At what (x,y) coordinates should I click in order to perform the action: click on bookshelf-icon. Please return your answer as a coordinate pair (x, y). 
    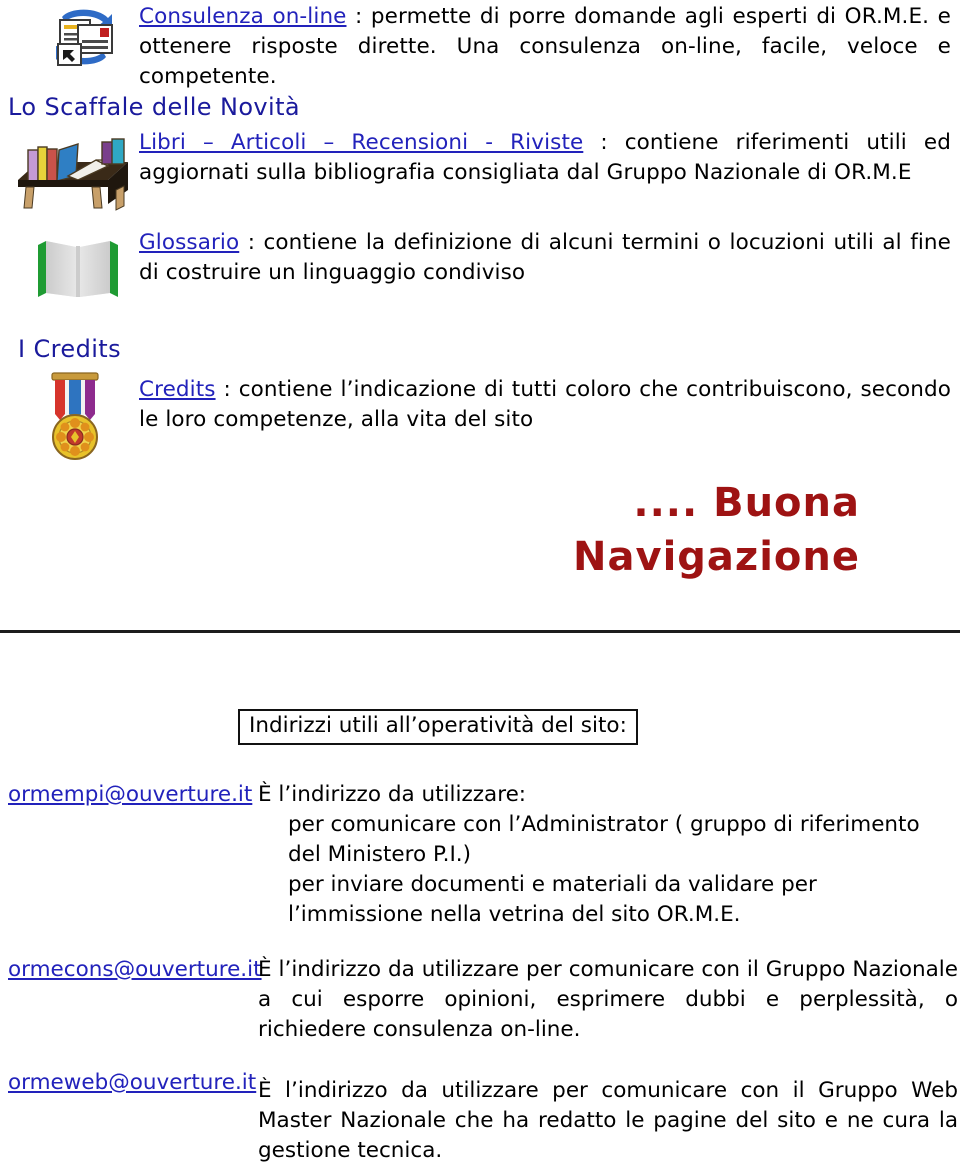
    Looking at the image, I should click on (72, 171).